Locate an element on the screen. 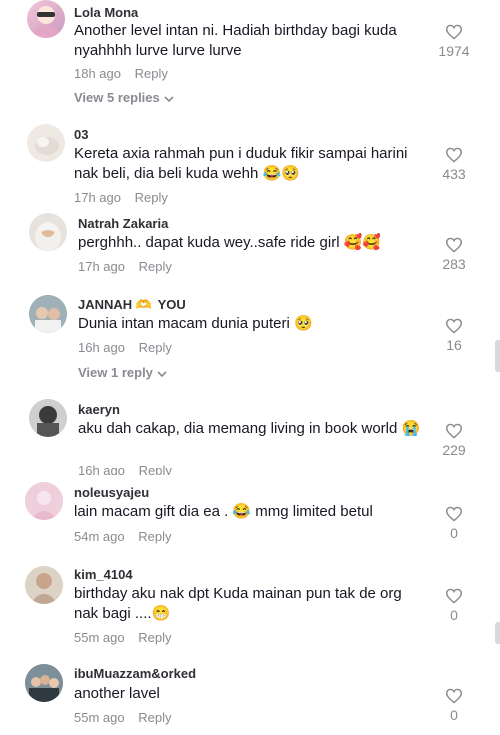  comment-username: kim_4104 is located at coordinates (103, 574).